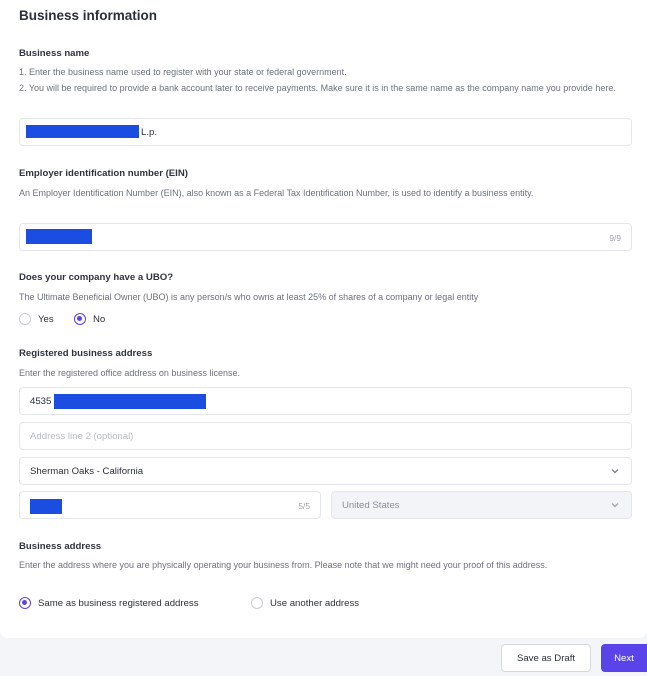 Image resolution: width=647 pixels, height=676 pixels. I want to click on city-state-value: Sherman Oaks - California, so click(87, 471).